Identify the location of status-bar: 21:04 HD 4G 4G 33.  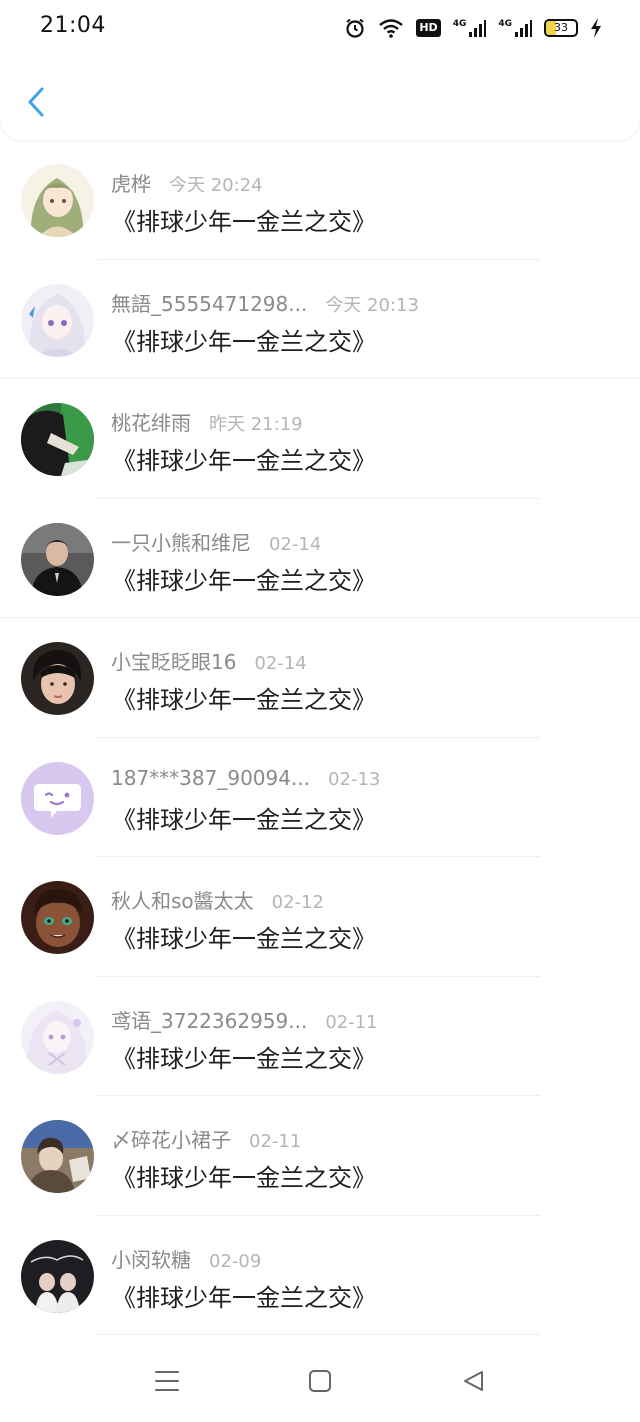
(320, 28).